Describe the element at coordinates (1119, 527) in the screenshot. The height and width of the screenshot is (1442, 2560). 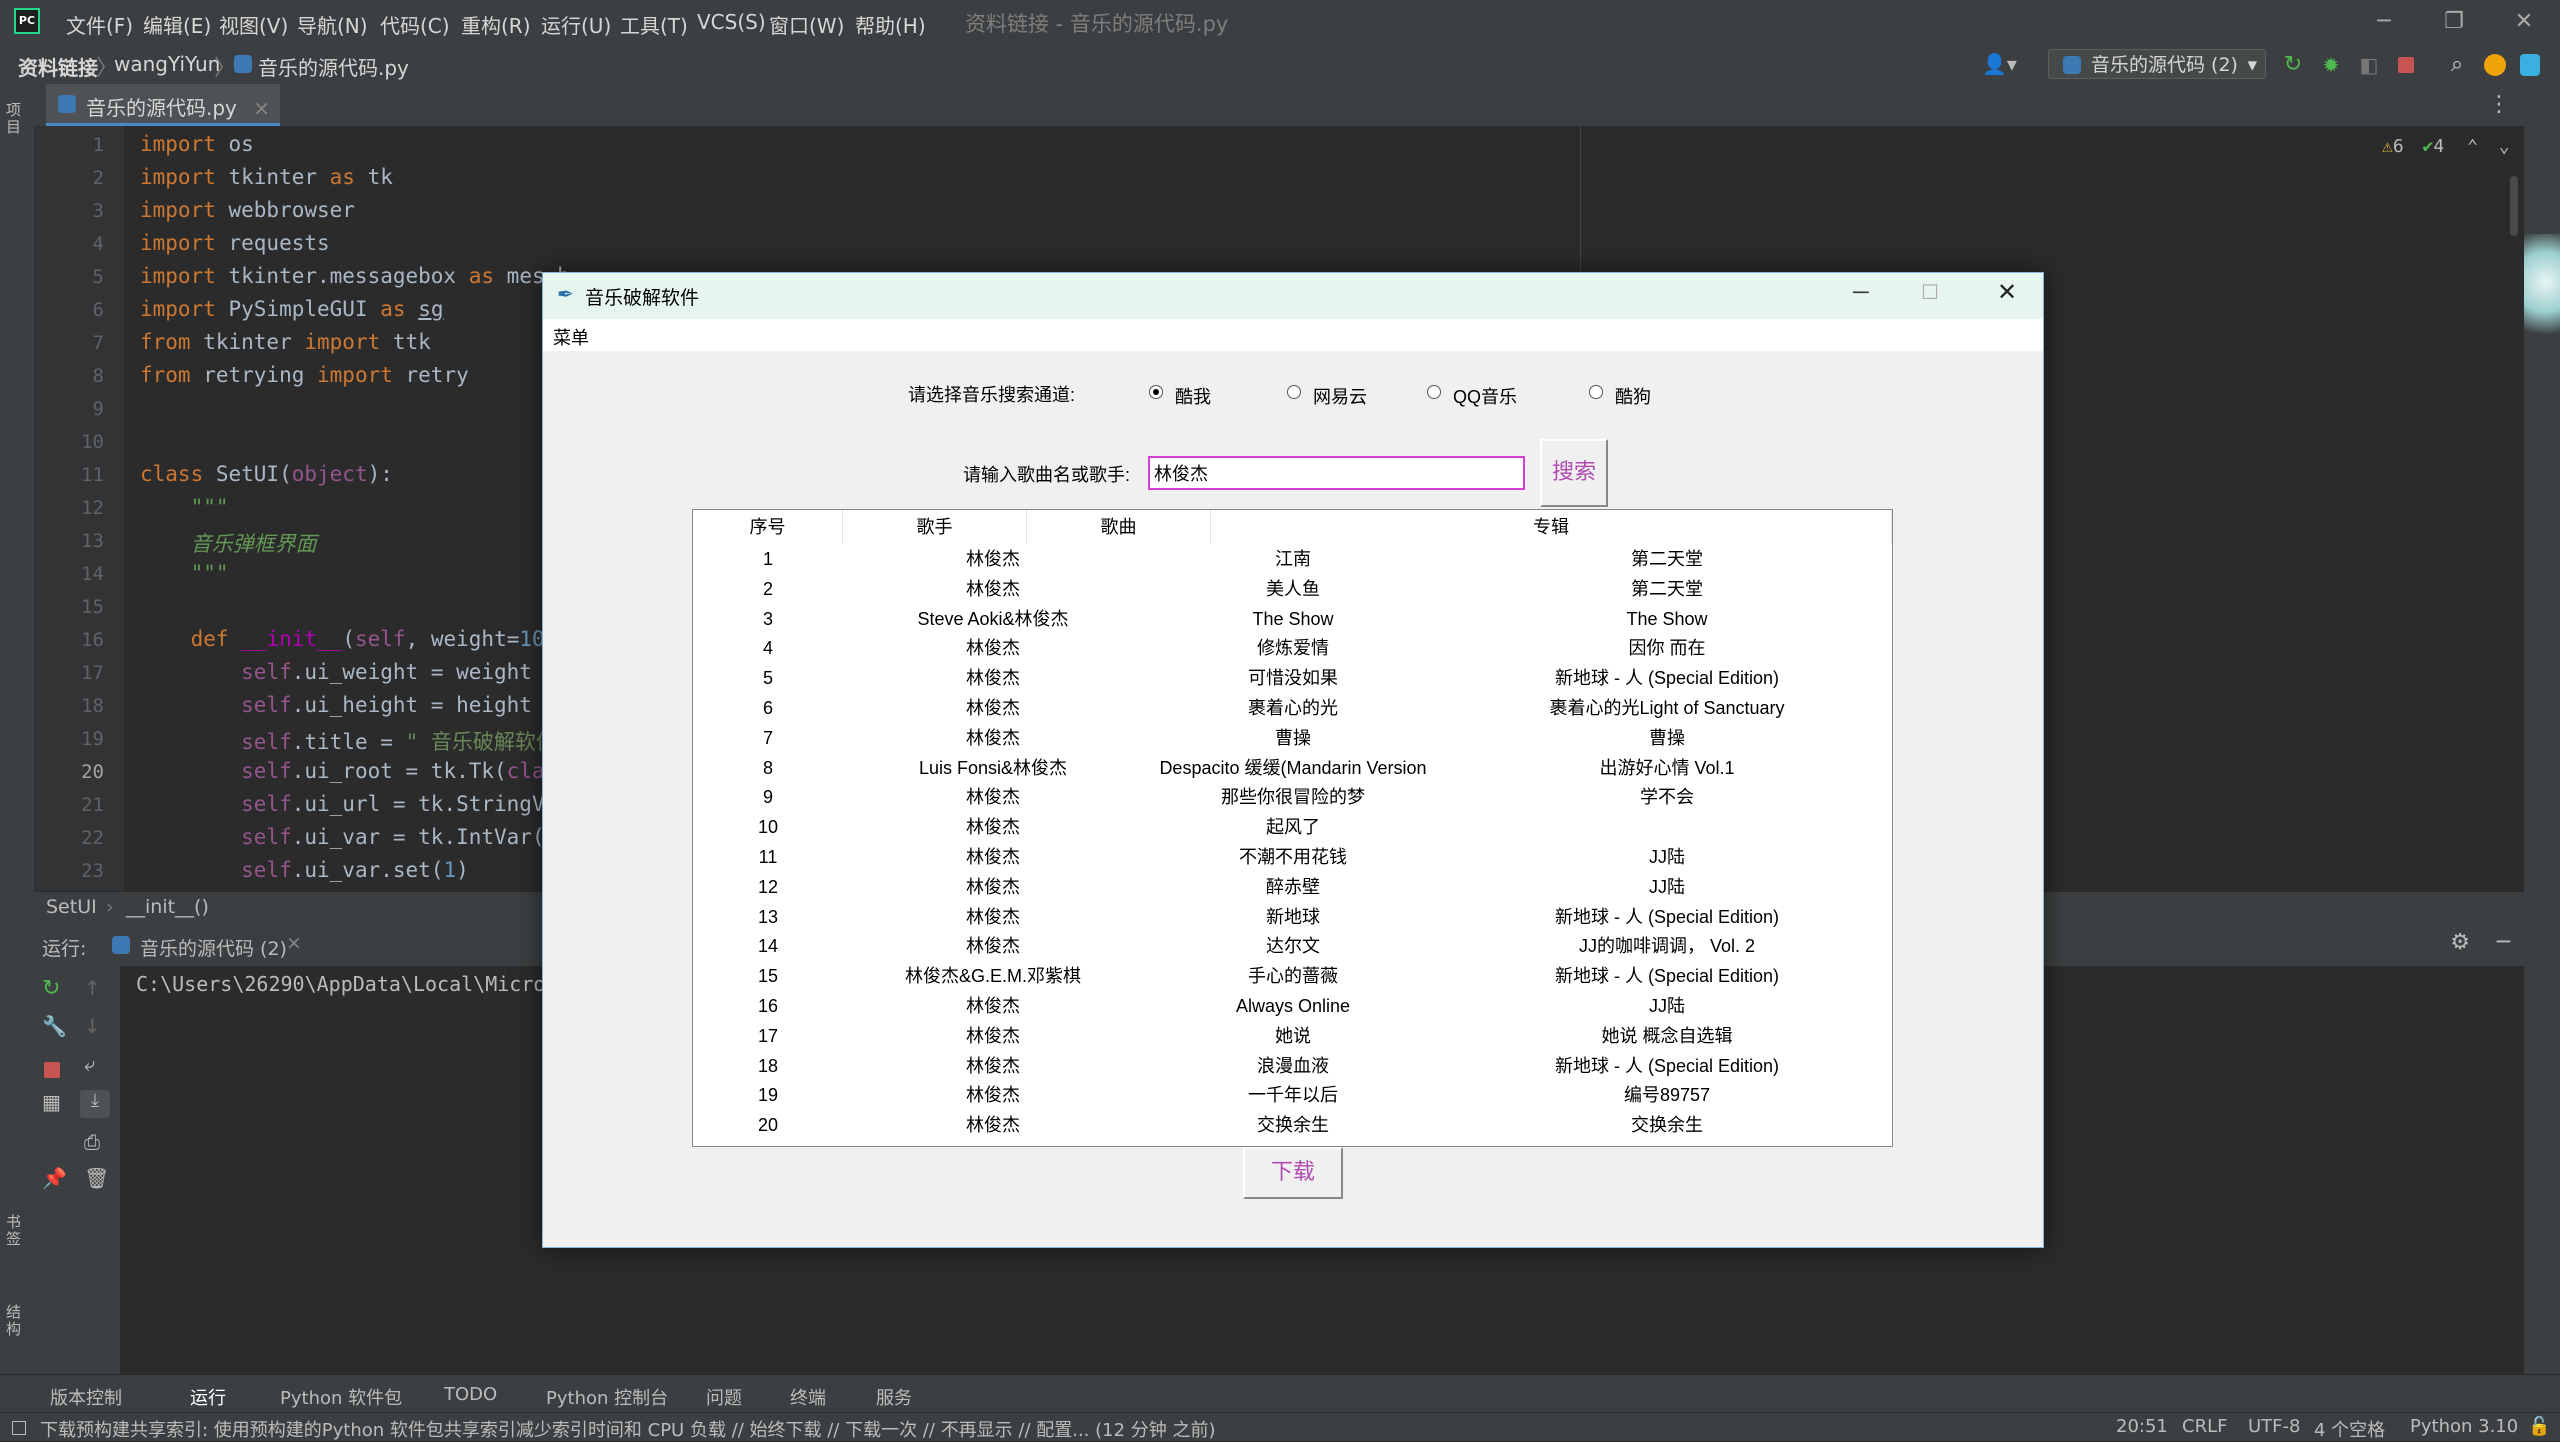
I see `table-header: 歌曲` at that location.